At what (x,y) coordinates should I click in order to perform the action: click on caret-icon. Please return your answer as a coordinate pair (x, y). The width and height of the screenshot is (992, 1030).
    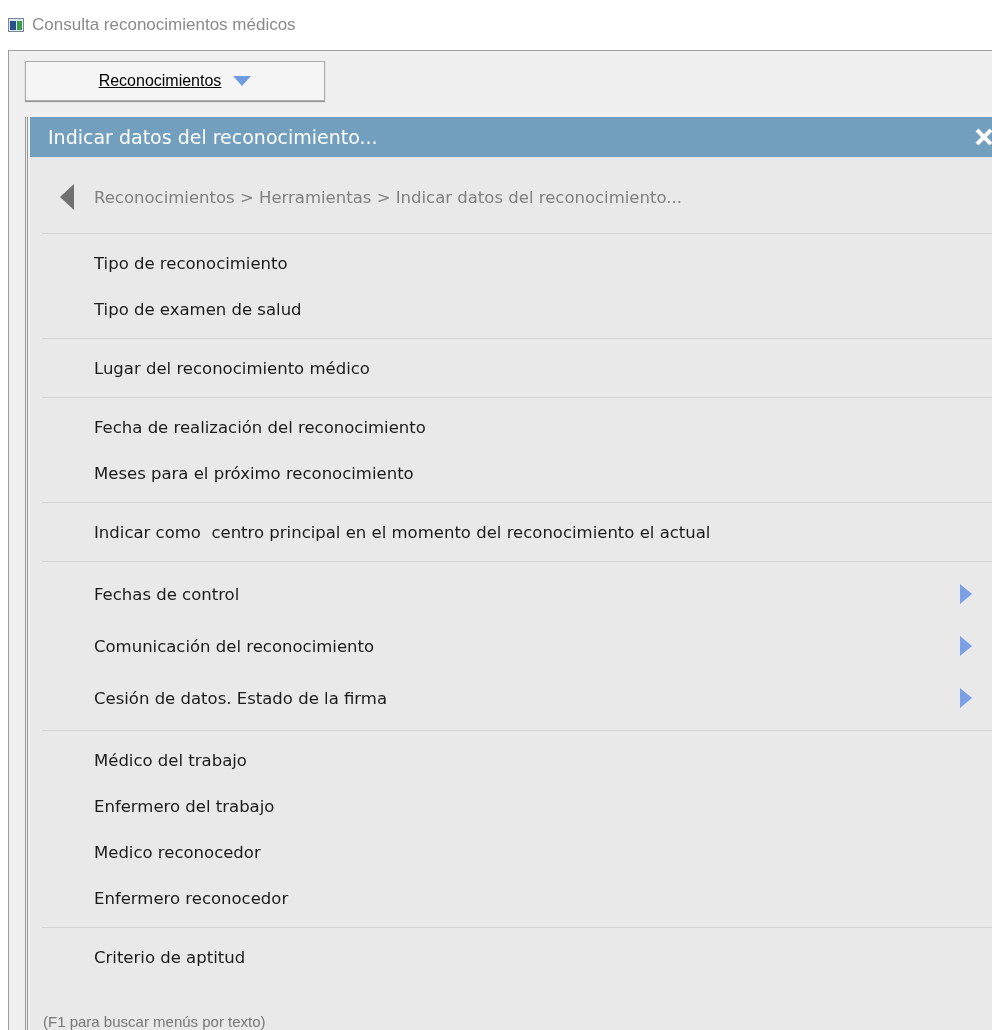
    Looking at the image, I should click on (242, 81).